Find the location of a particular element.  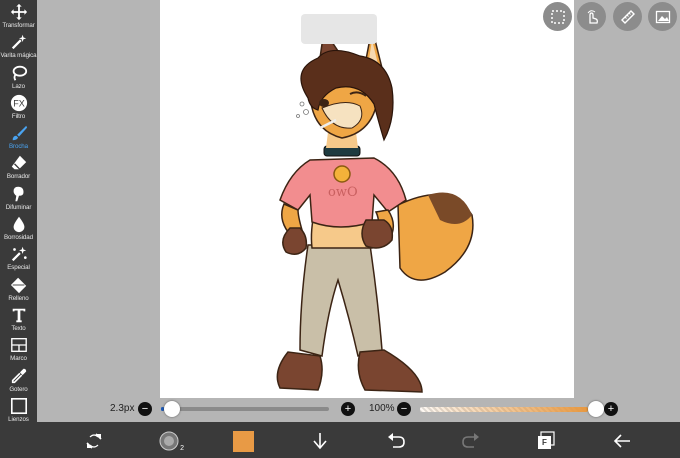

magic-wand-icon is located at coordinates (18, 42).